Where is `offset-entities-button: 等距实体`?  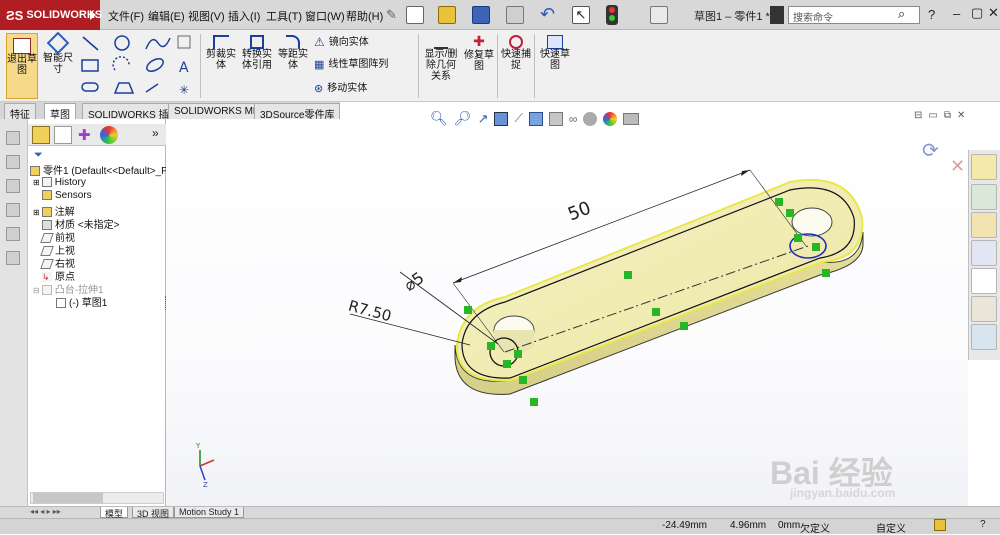
offset-entities-button: 等距实体 is located at coordinates (293, 58).